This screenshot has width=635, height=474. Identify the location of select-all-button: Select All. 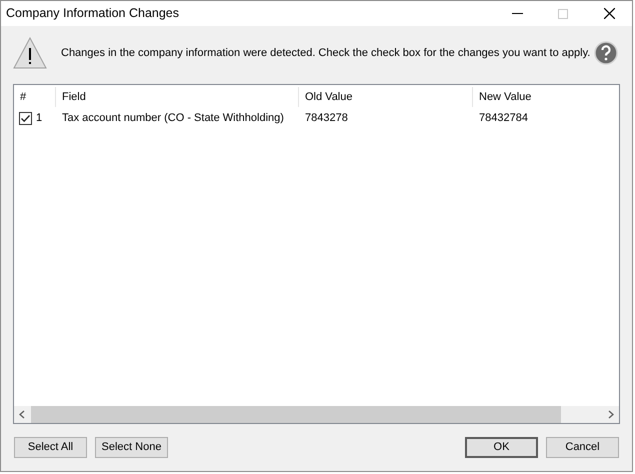
(50, 447).